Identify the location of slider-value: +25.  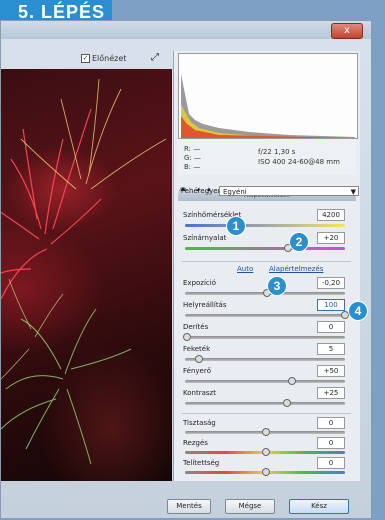
(331, 393).